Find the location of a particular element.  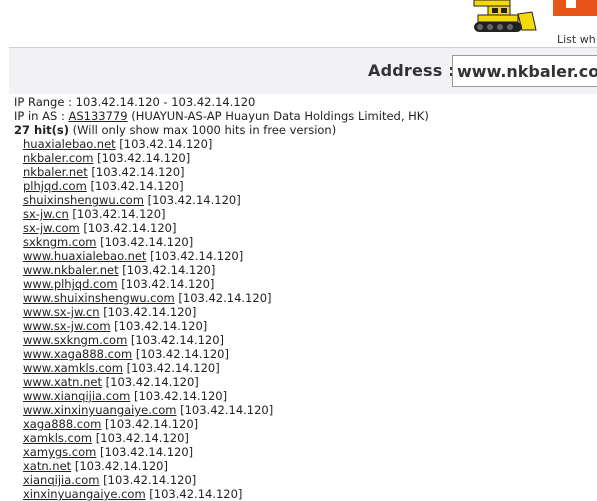

domain-row: xamkls.com [103.42.14.120] is located at coordinates (148, 438).